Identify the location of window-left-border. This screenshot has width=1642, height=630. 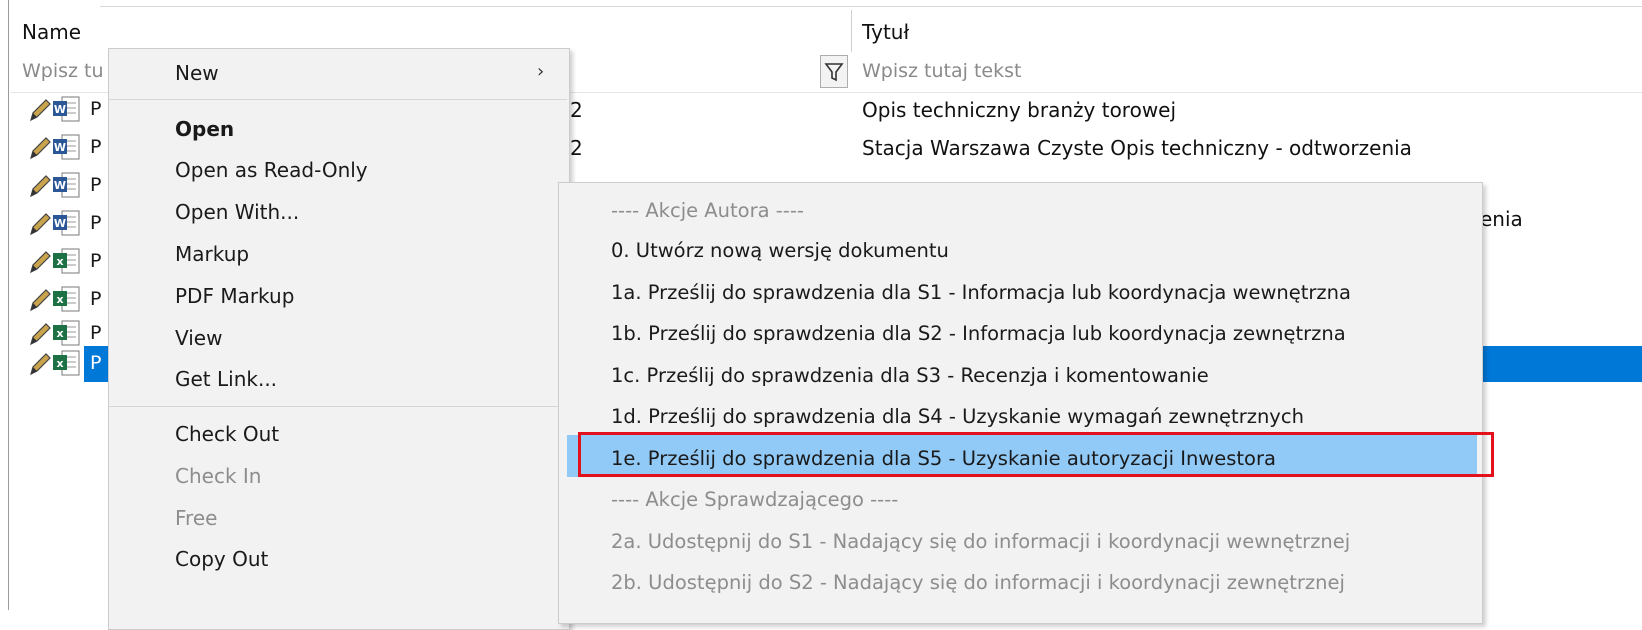
(8, 305).